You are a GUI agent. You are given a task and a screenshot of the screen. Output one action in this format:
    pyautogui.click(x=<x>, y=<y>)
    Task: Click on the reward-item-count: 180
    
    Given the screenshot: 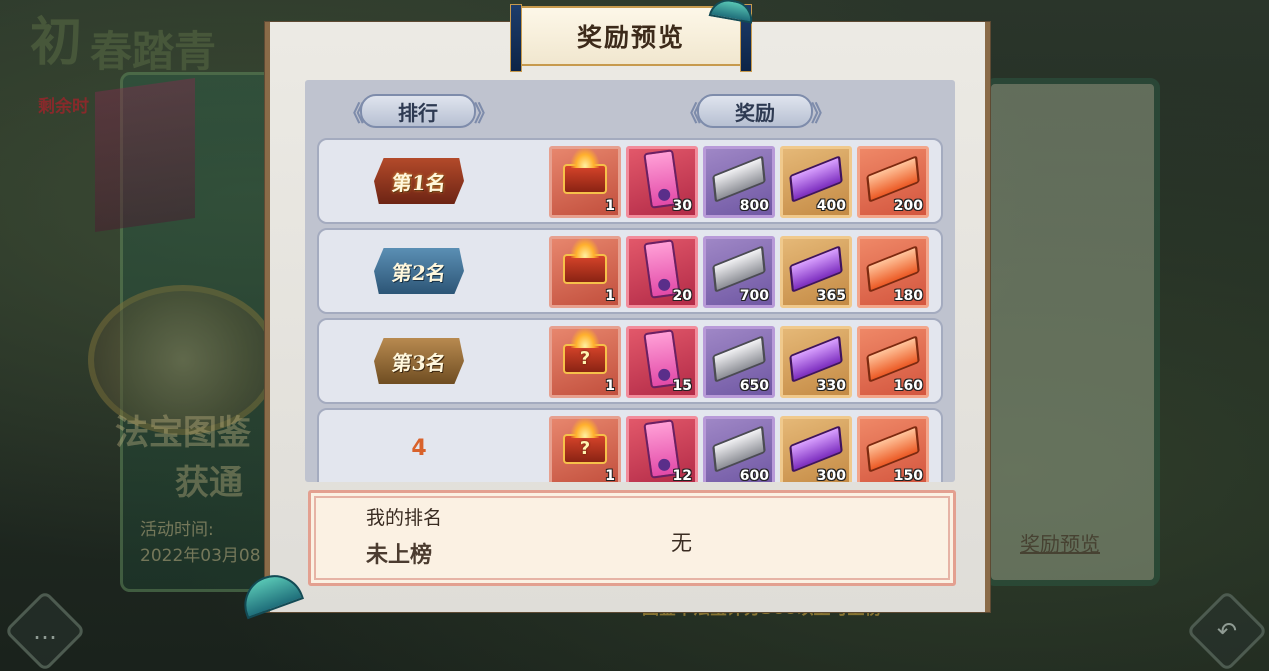 What is the action you would take?
    pyautogui.click(x=908, y=296)
    